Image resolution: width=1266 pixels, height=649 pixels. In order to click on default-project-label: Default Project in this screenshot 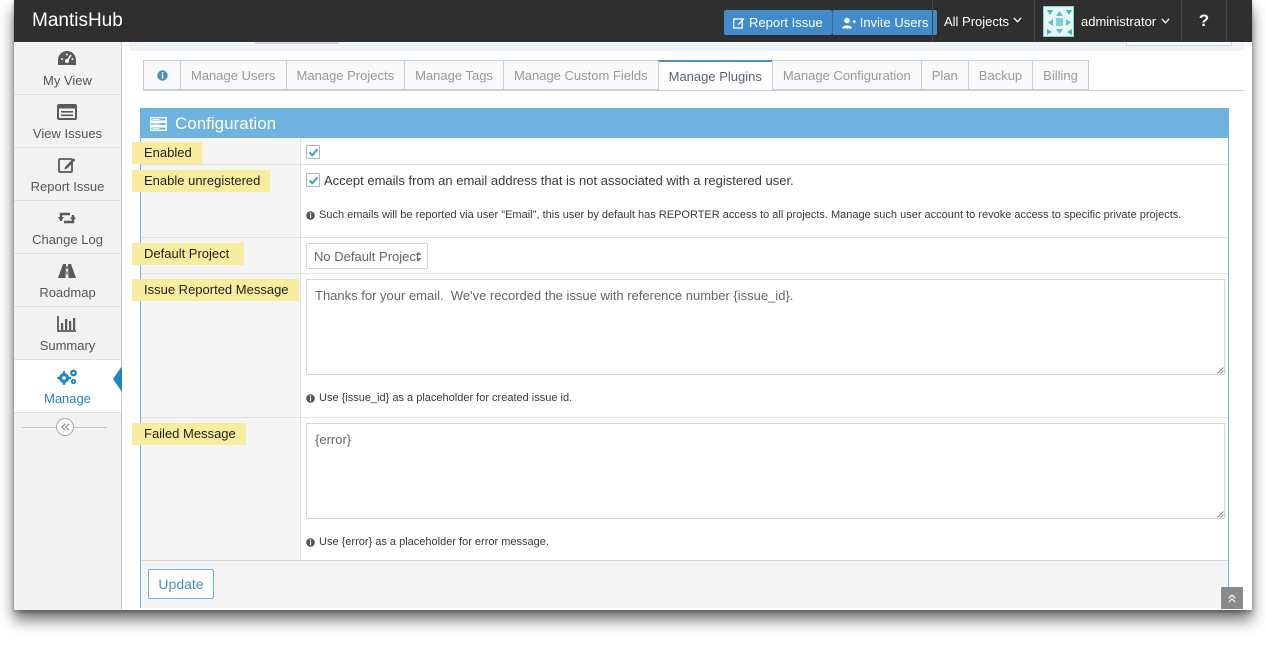, I will do `click(188, 254)`.